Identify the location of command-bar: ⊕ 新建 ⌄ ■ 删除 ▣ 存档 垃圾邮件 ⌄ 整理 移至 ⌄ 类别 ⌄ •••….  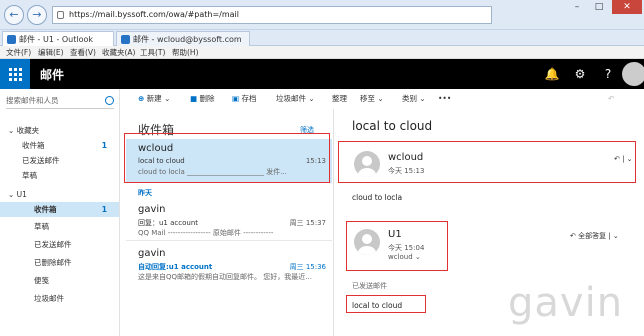
(382, 99).